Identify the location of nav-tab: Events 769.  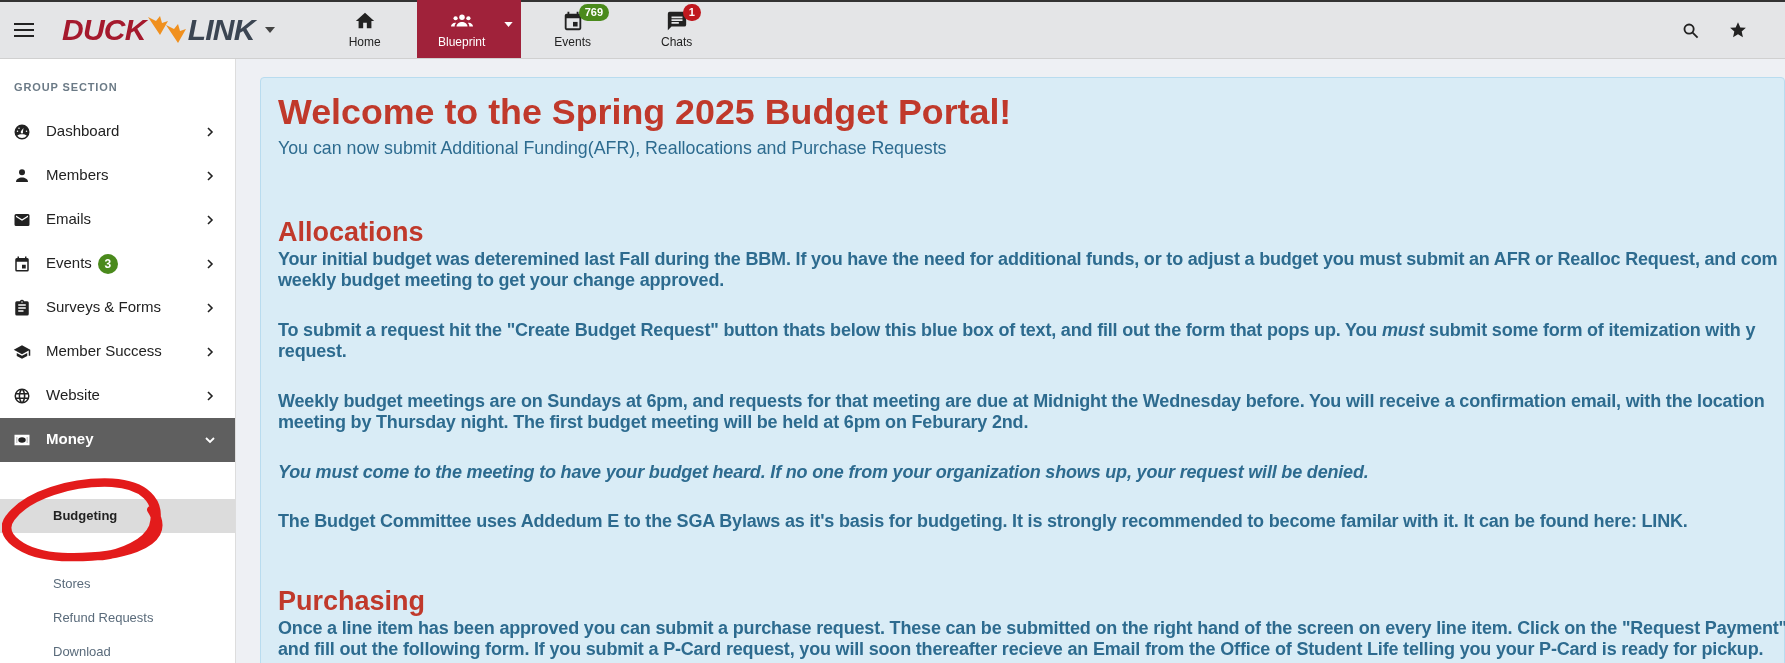
(572, 29).